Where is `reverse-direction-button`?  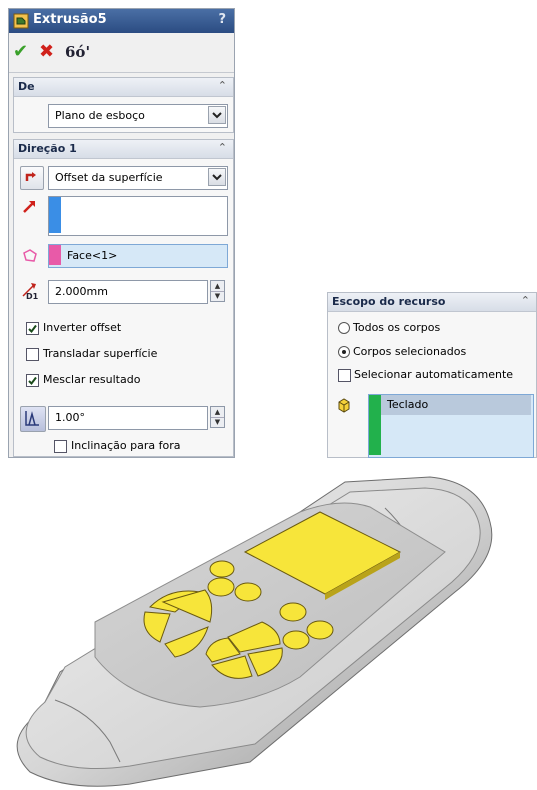 reverse-direction-button is located at coordinates (32, 178).